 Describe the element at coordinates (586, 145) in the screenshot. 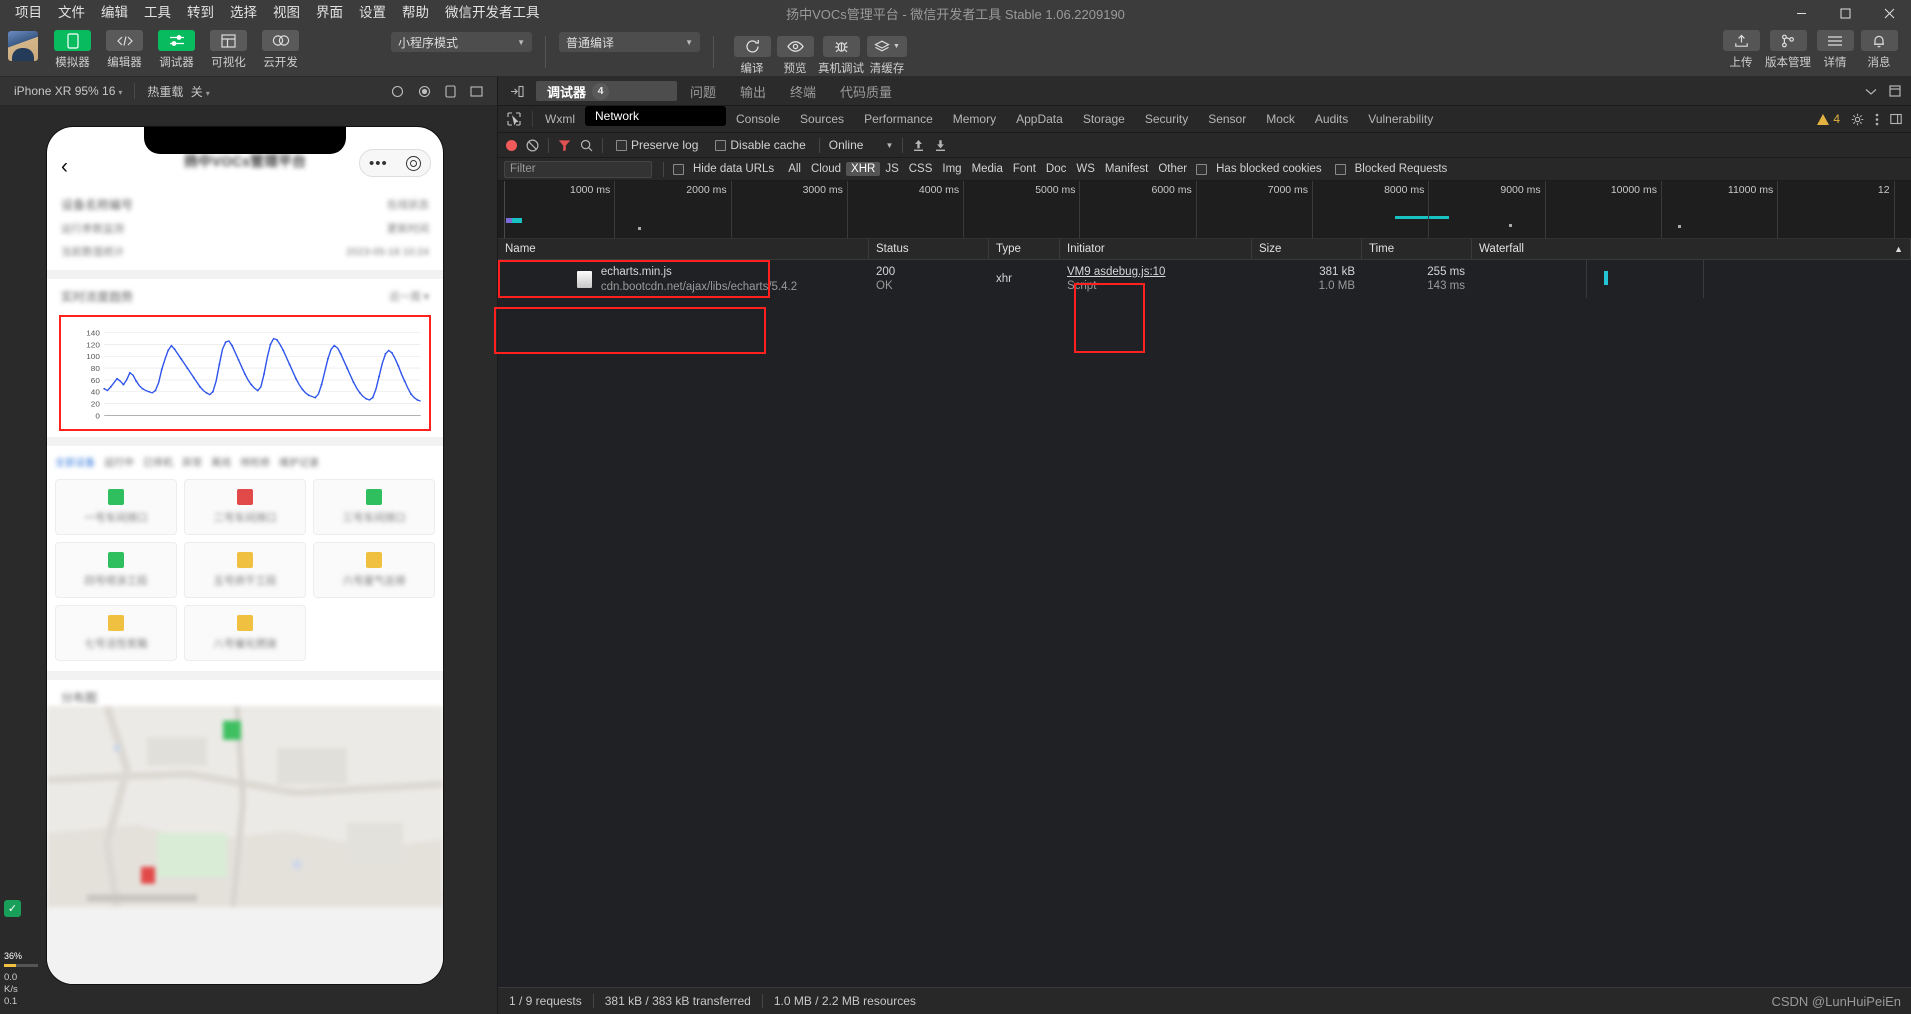

I see `search-icon` at that location.